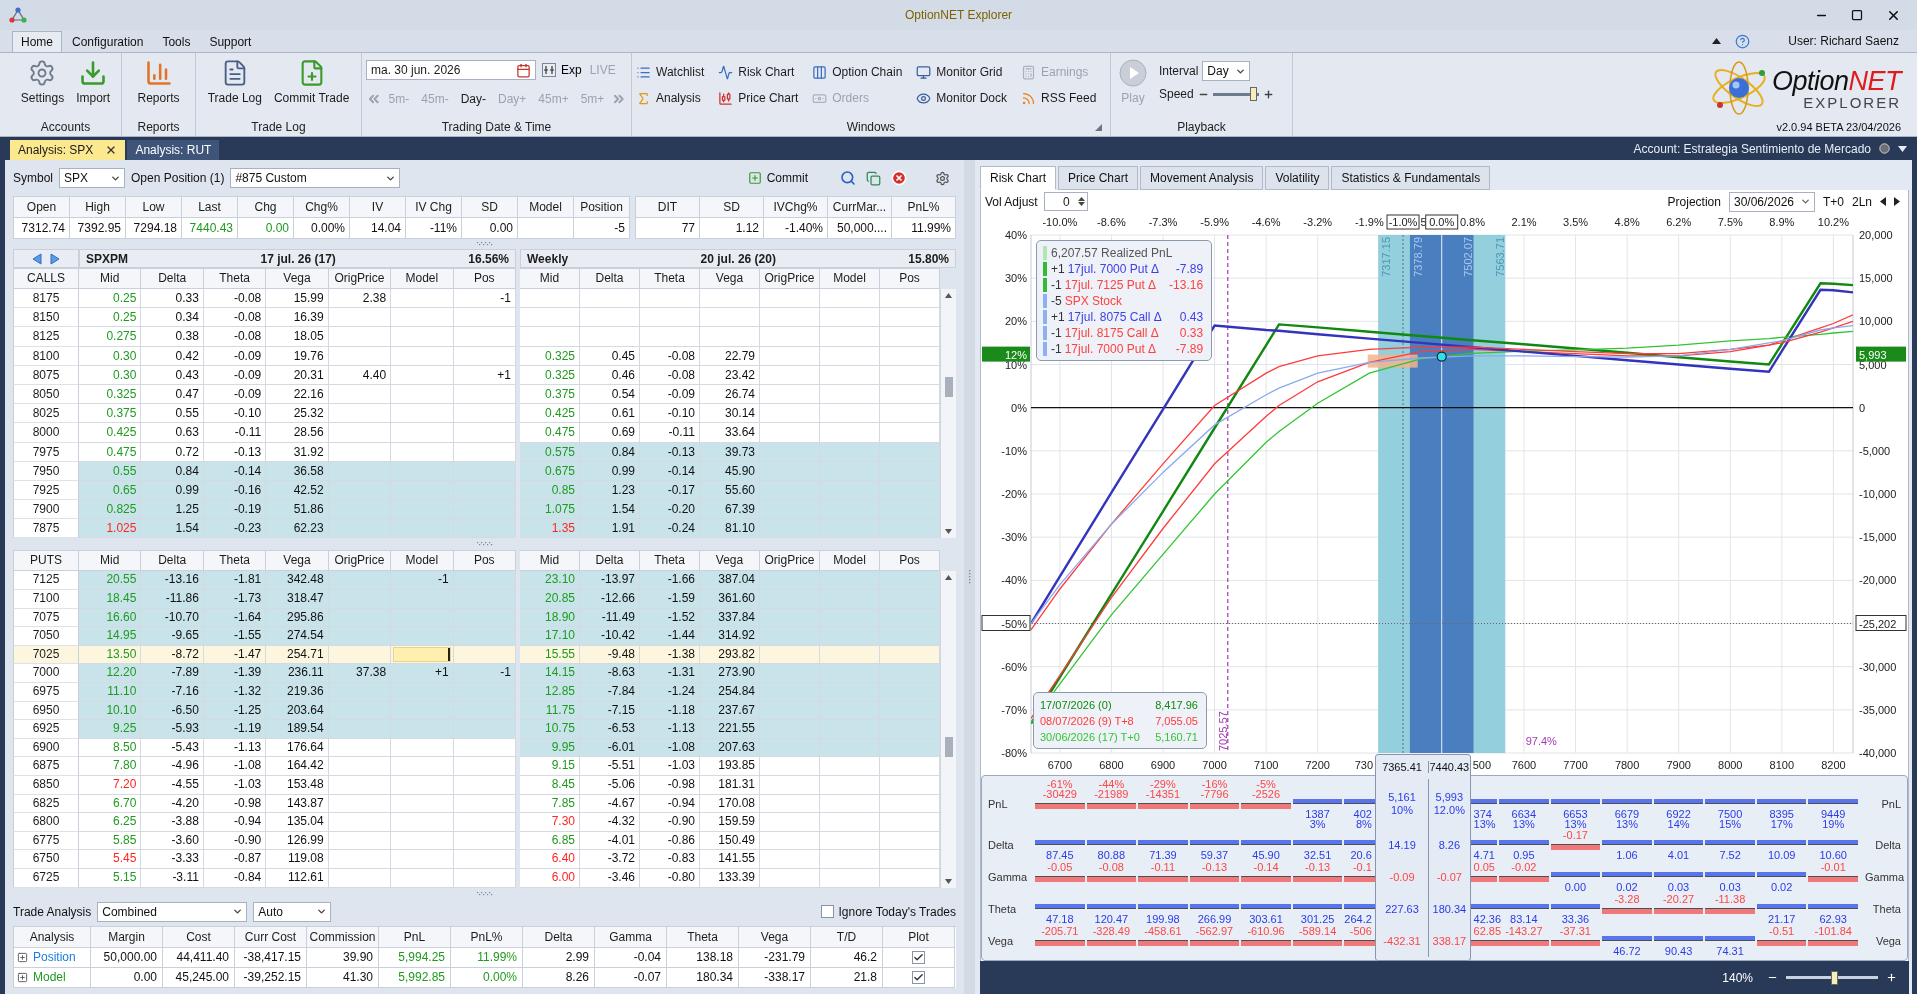 The height and width of the screenshot is (994, 1917). Describe the element at coordinates (108, 41) in the screenshot. I see `menu-tab: Configuration` at that location.